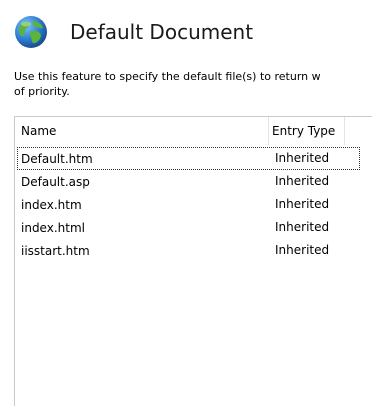 The image size is (372, 406). What do you see at coordinates (344, 131) in the screenshot?
I see `column-divider` at bounding box center [344, 131].